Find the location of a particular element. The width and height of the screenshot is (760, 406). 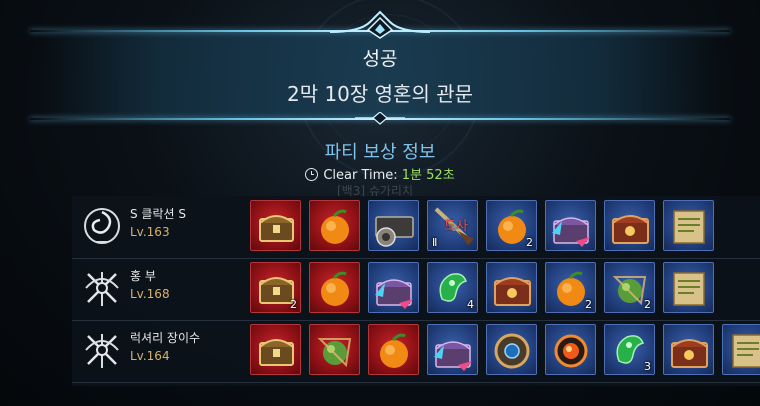

reward-item-list: 도사 Ⅱ 2 is located at coordinates (505, 226).